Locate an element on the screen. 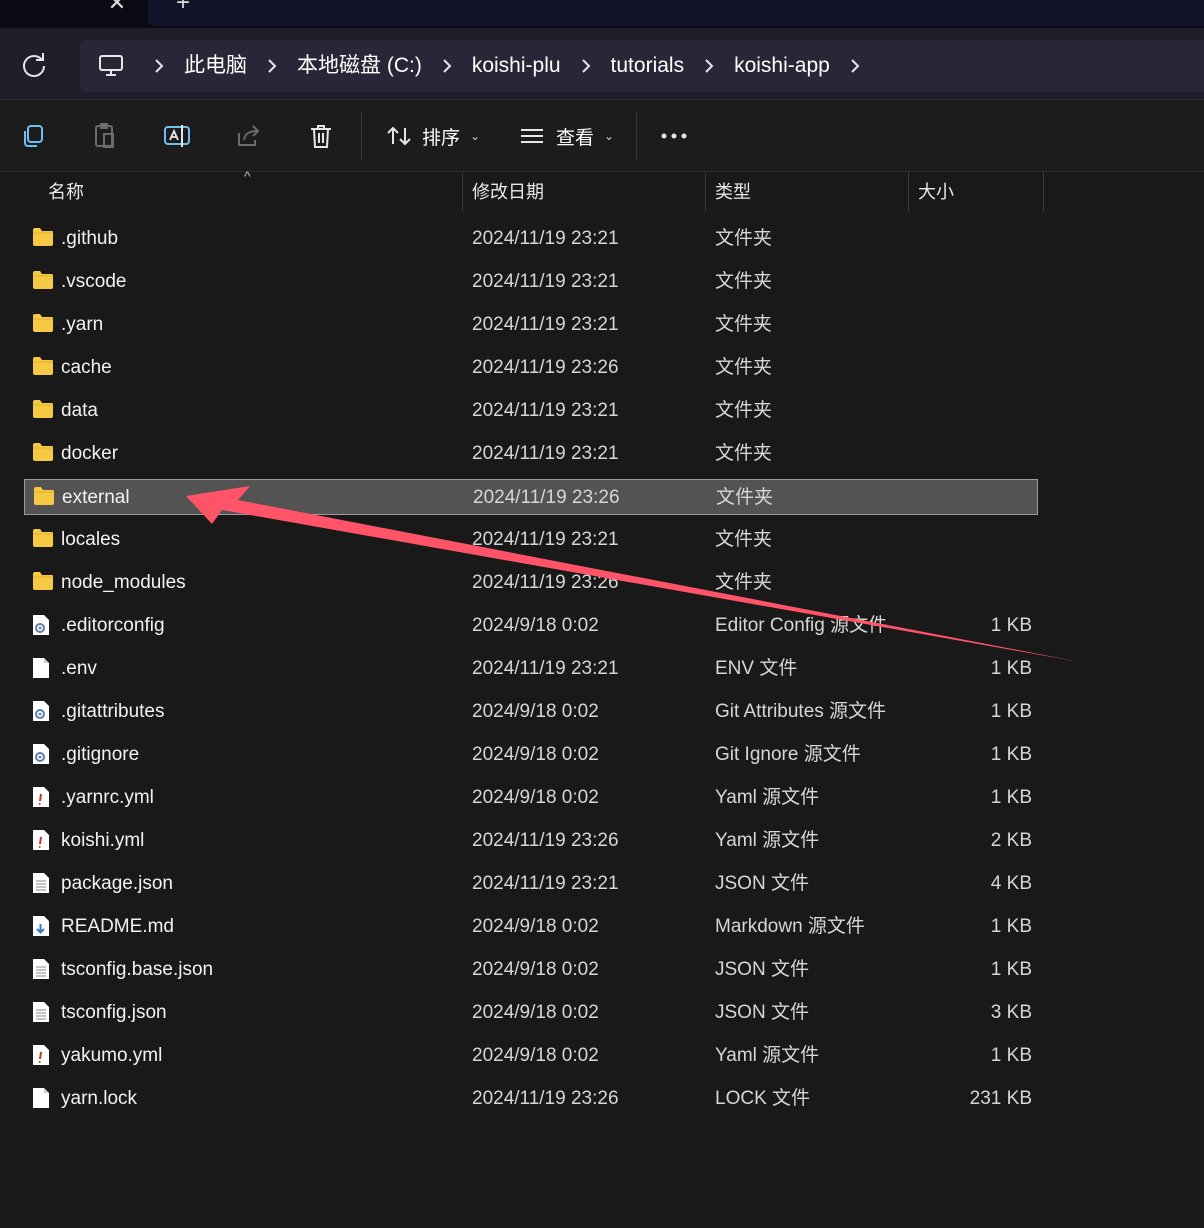  file-row: .yarnrc.yml 2024/9/18 0:02 Yaml 源文件 1 KB is located at coordinates (531, 798).